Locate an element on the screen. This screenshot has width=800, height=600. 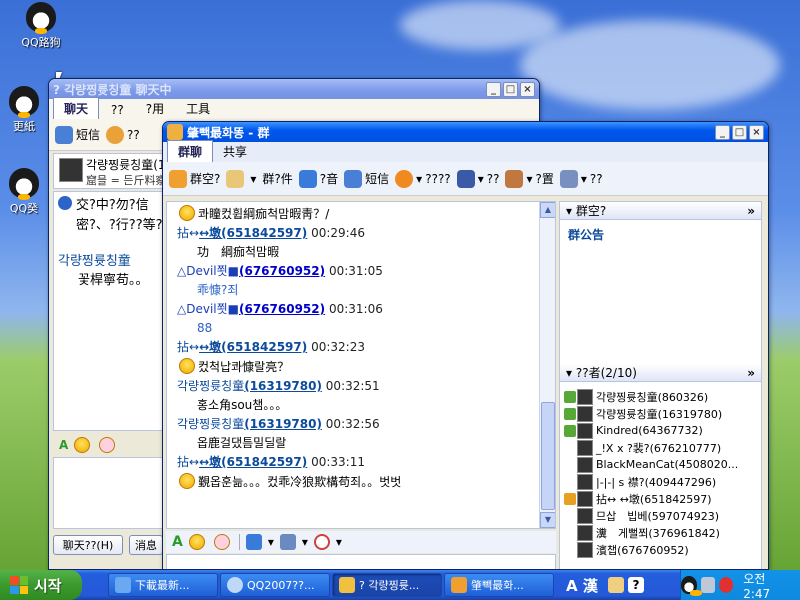
more-button: ▾?? is located at coordinates (581, 178).